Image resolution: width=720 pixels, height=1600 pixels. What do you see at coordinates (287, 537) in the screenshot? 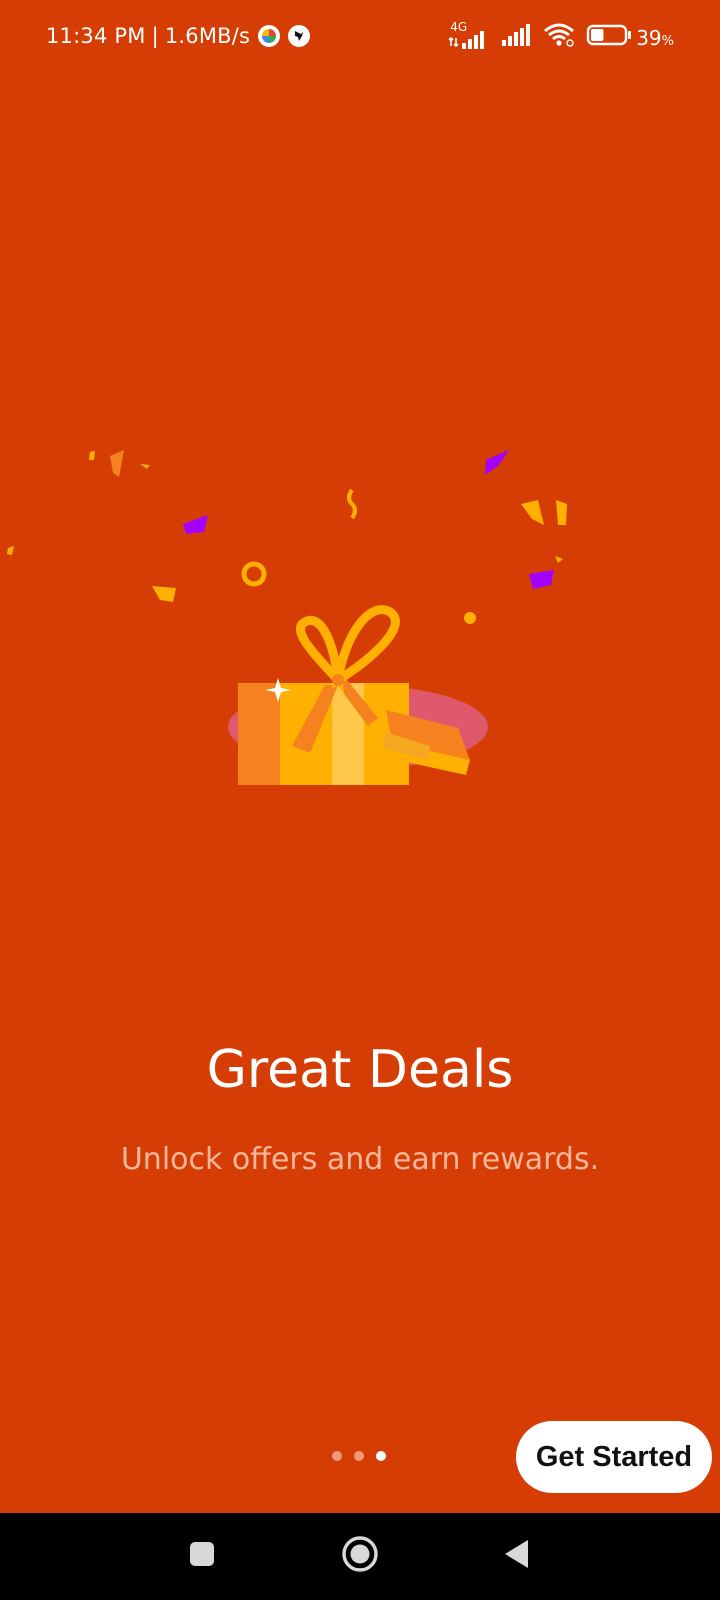
I see `confetti` at bounding box center [287, 537].